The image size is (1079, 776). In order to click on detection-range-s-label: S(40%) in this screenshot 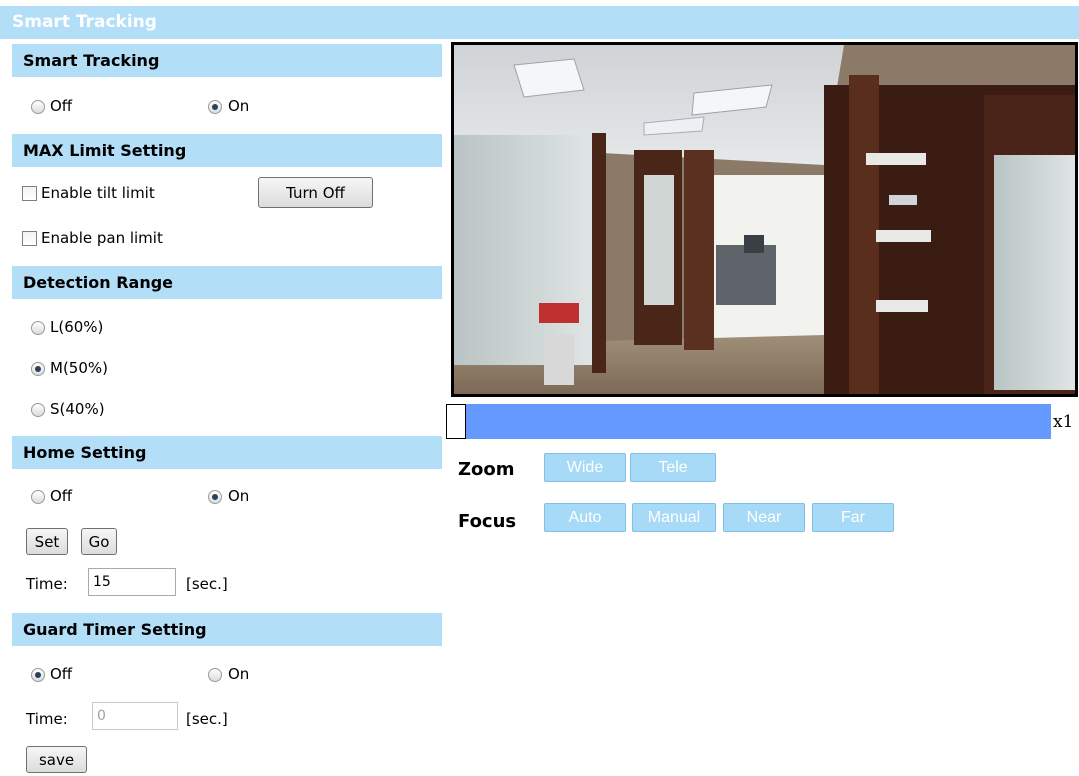, I will do `click(77, 409)`.